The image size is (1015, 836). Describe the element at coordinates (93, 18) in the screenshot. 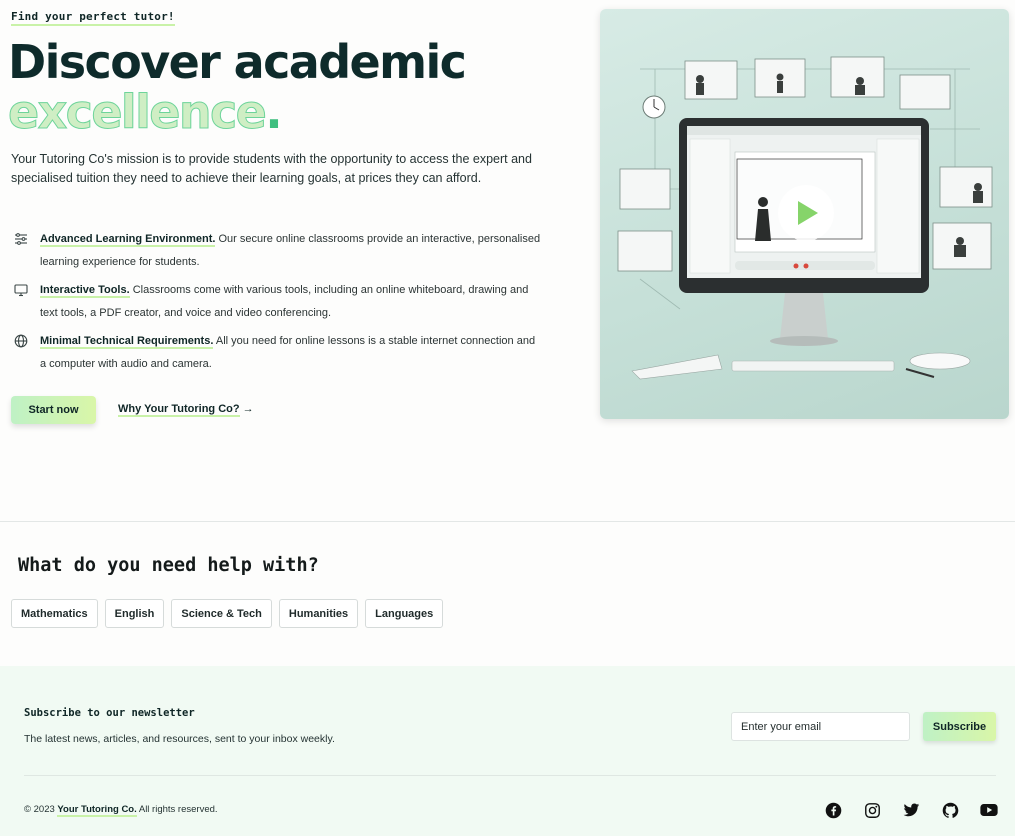

I see `hero-eyebrow: Find your perfect tutor!` at that location.